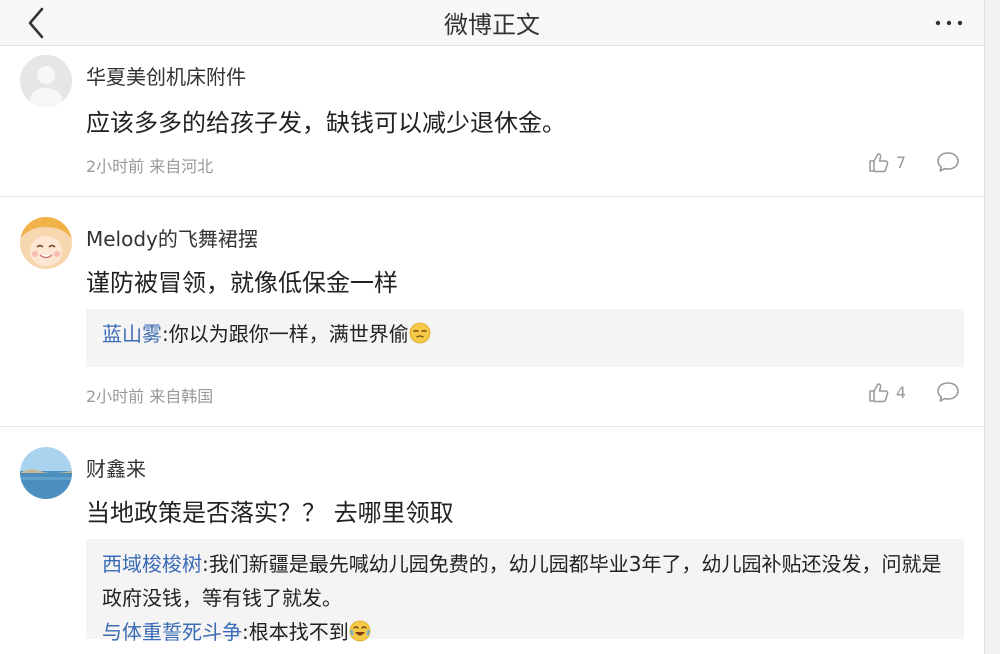 Image resolution: width=1000 pixels, height=654 pixels. I want to click on reply-username: 蓝山雾, so click(132, 334).